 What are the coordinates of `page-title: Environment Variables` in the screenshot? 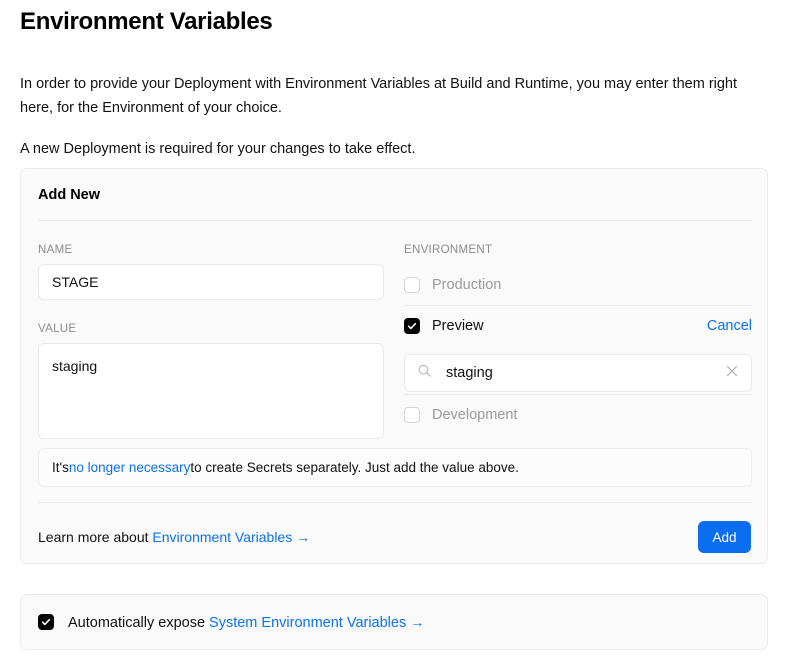 It's located at (146, 21).